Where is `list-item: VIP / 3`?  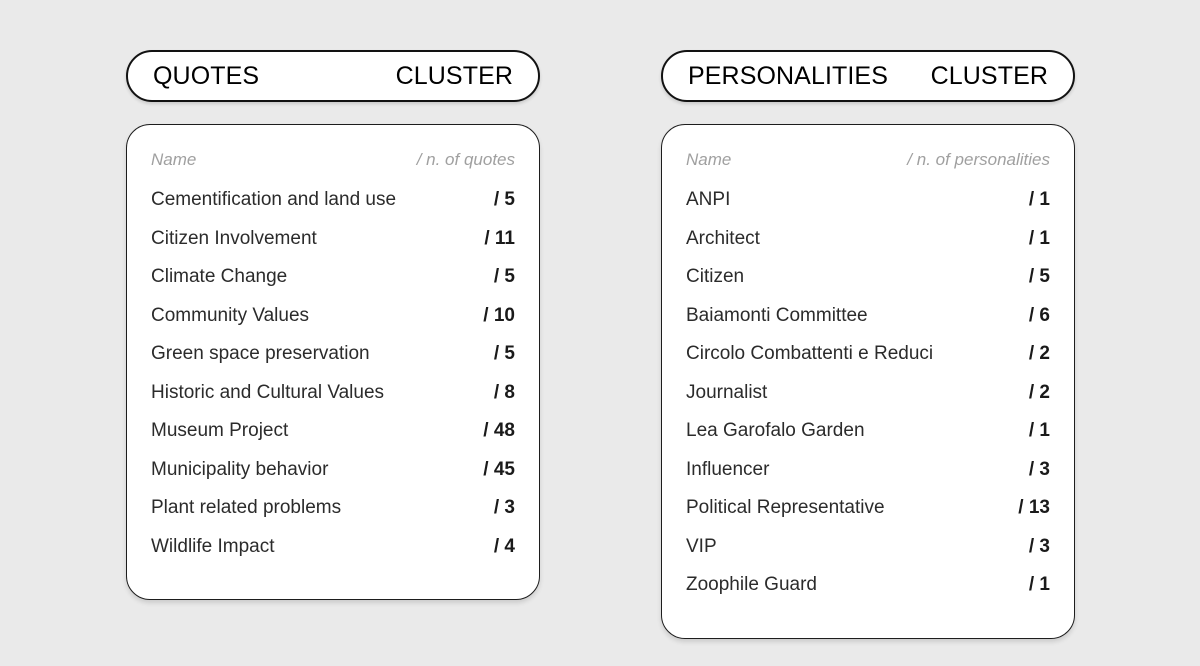
list-item: VIP / 3 is located at coordinates (868, 556).